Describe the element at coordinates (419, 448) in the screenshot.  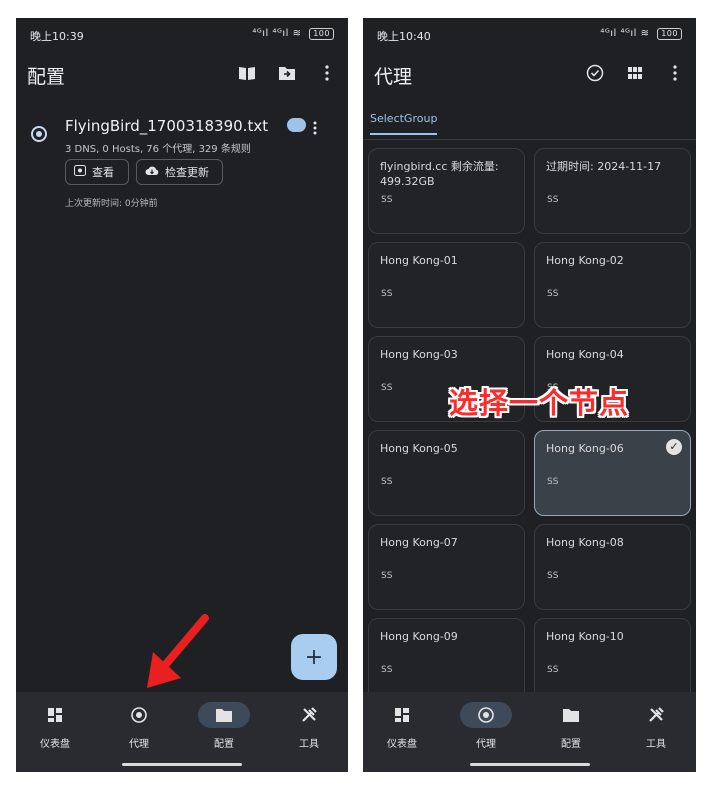
I see `proxy-name: Hong Kong-05` at that location.